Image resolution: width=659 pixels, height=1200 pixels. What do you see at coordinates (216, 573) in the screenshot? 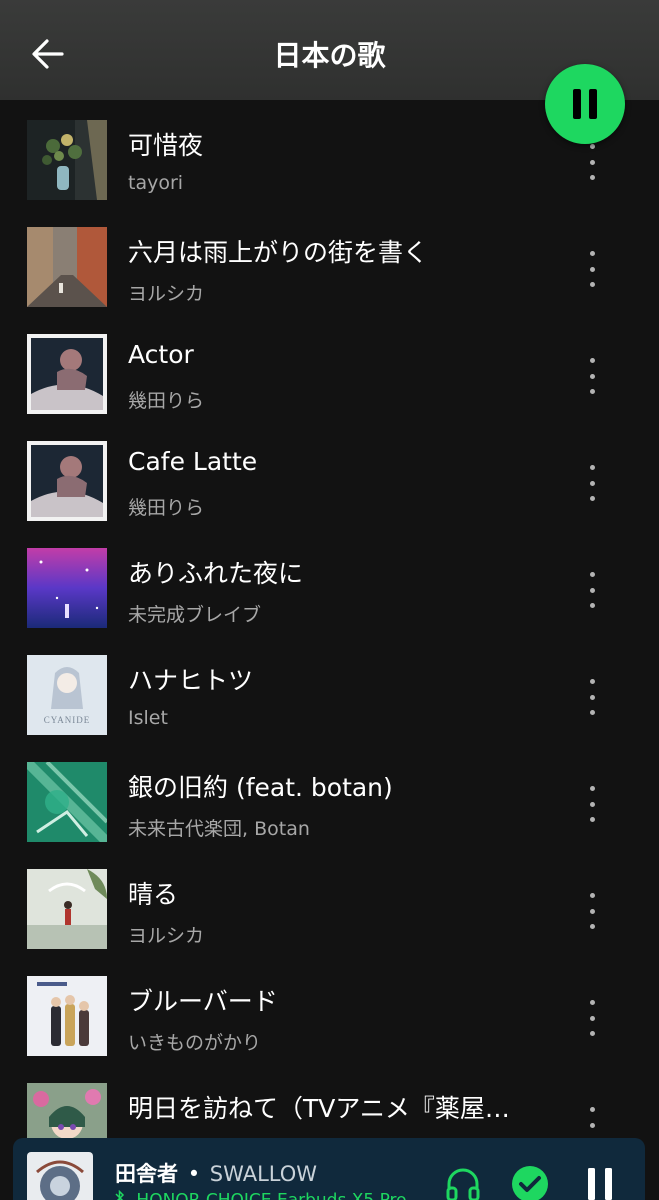
I see `track-title: ありふれた夜に` at bounding box center [216, 573].